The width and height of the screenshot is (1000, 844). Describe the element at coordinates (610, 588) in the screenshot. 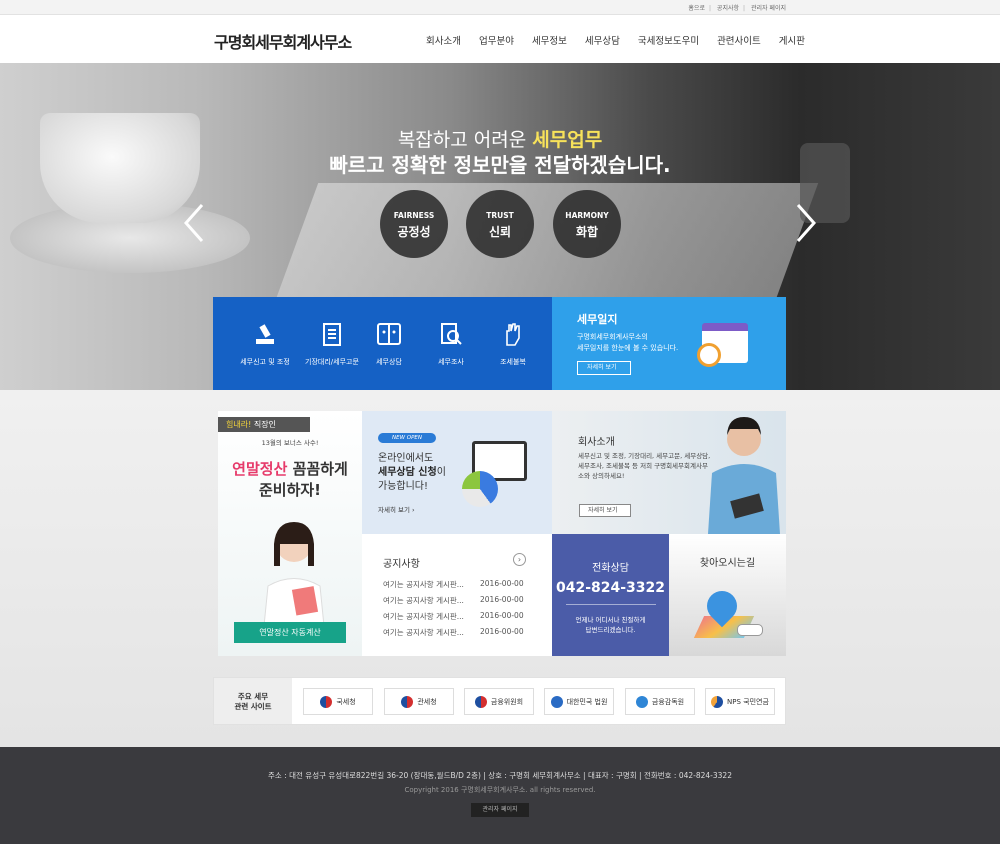

I see `phone-number: 042-824-3322` at that location.